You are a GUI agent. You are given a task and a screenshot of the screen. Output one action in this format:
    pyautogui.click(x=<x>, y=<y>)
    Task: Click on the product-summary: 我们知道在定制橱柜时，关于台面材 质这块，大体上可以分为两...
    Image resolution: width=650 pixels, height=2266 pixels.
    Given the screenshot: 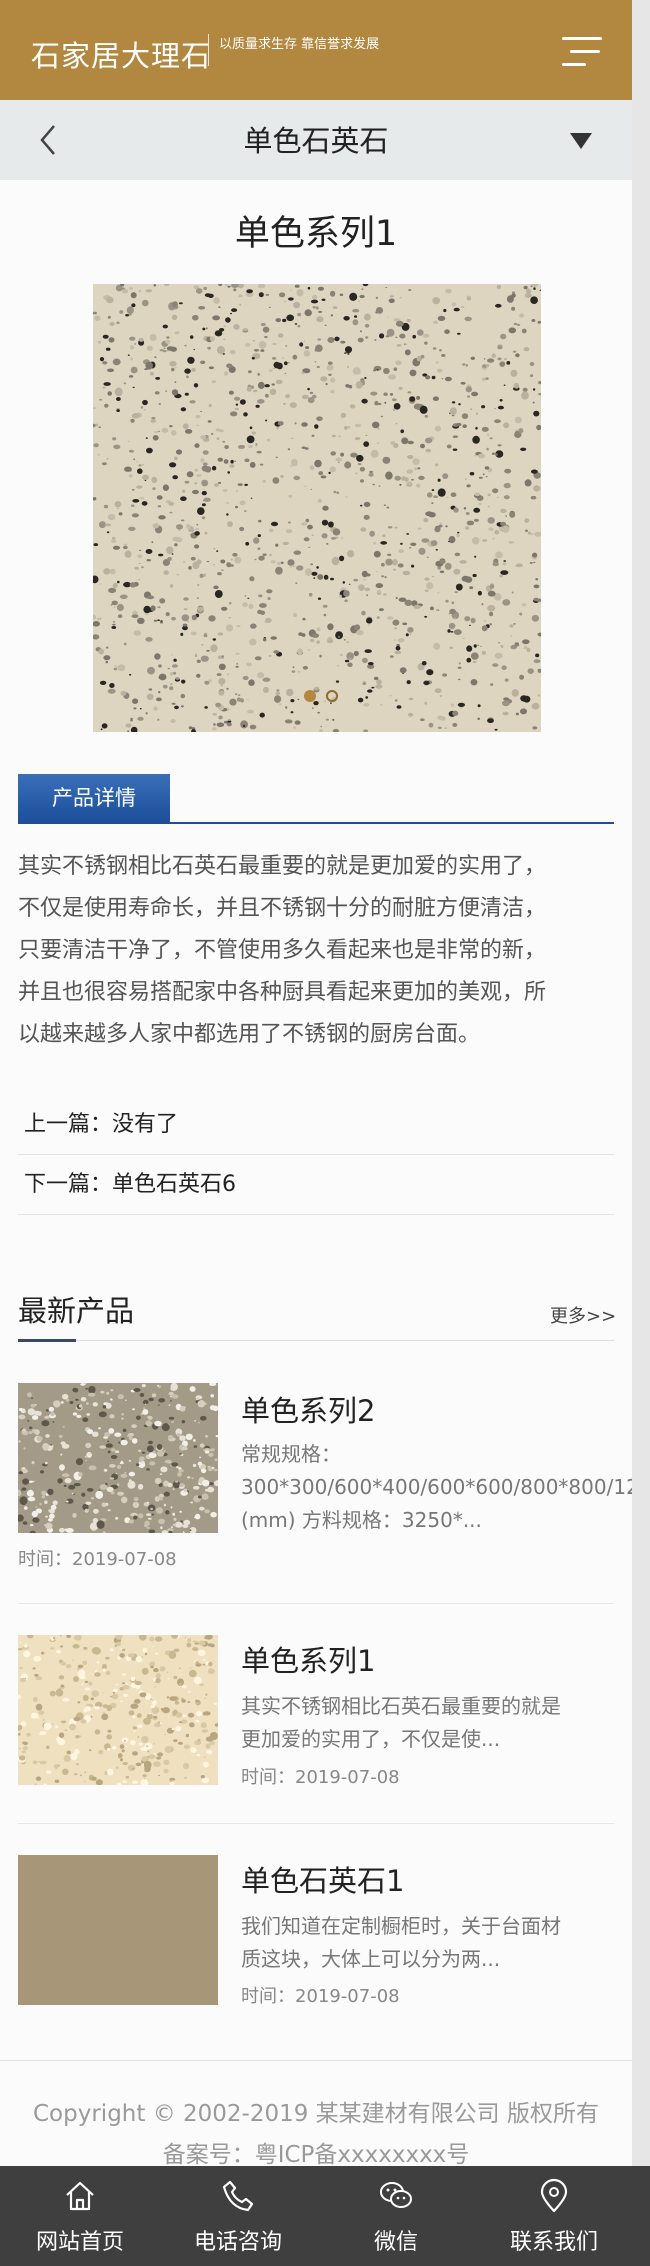 What is the action you would take?
    pyautogui.click(x=431, y=1943)
    